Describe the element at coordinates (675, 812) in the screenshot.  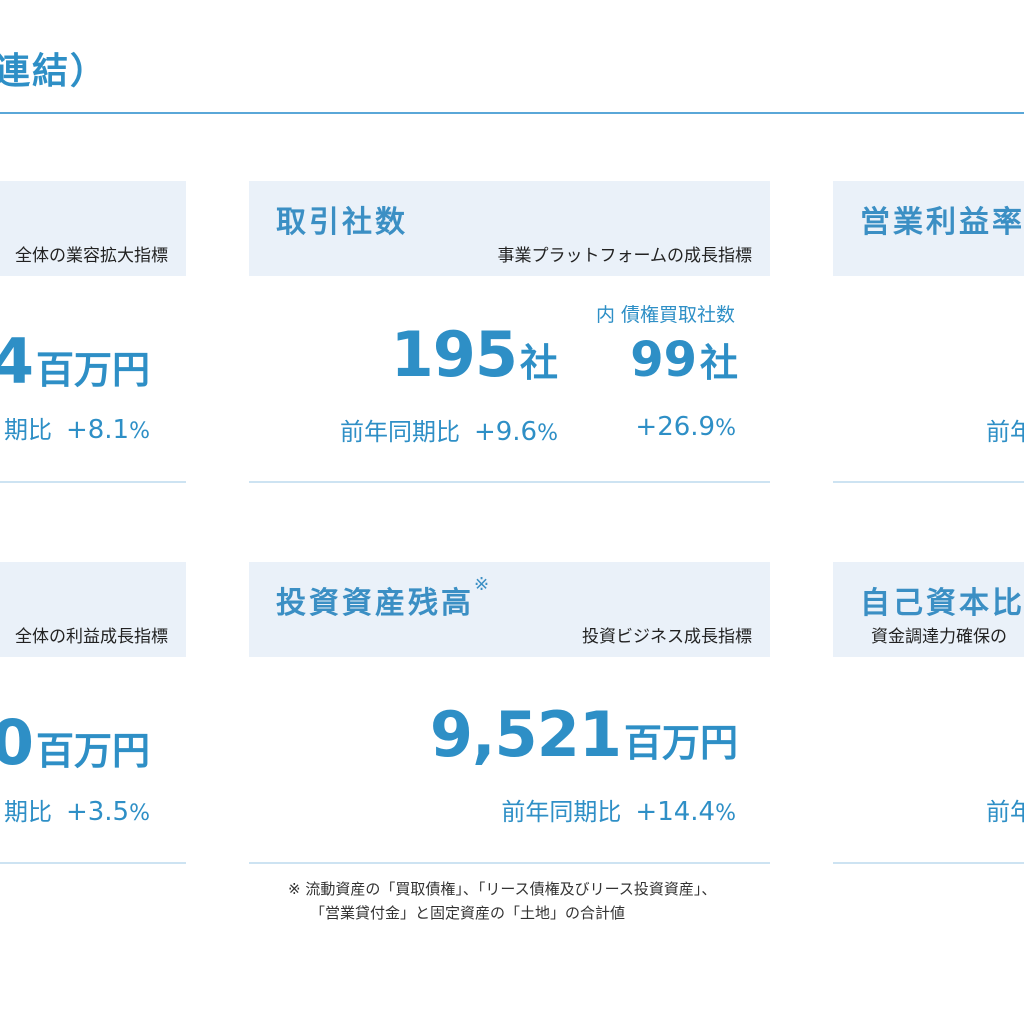
I see `investment-change: +14.4` at that location.